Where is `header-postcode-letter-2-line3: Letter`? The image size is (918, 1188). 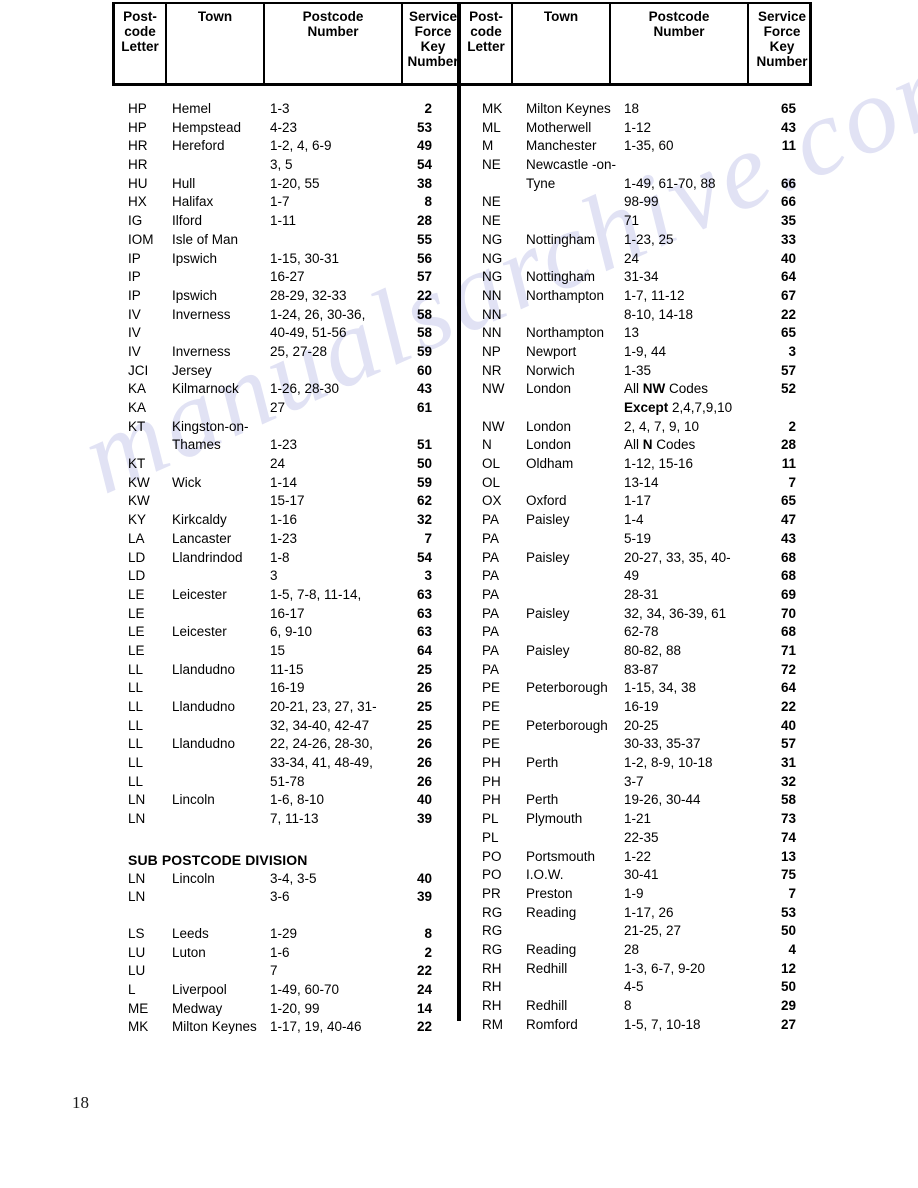 header-postcode-letter-2-line3: Letter is located at coordinates (486, 46).